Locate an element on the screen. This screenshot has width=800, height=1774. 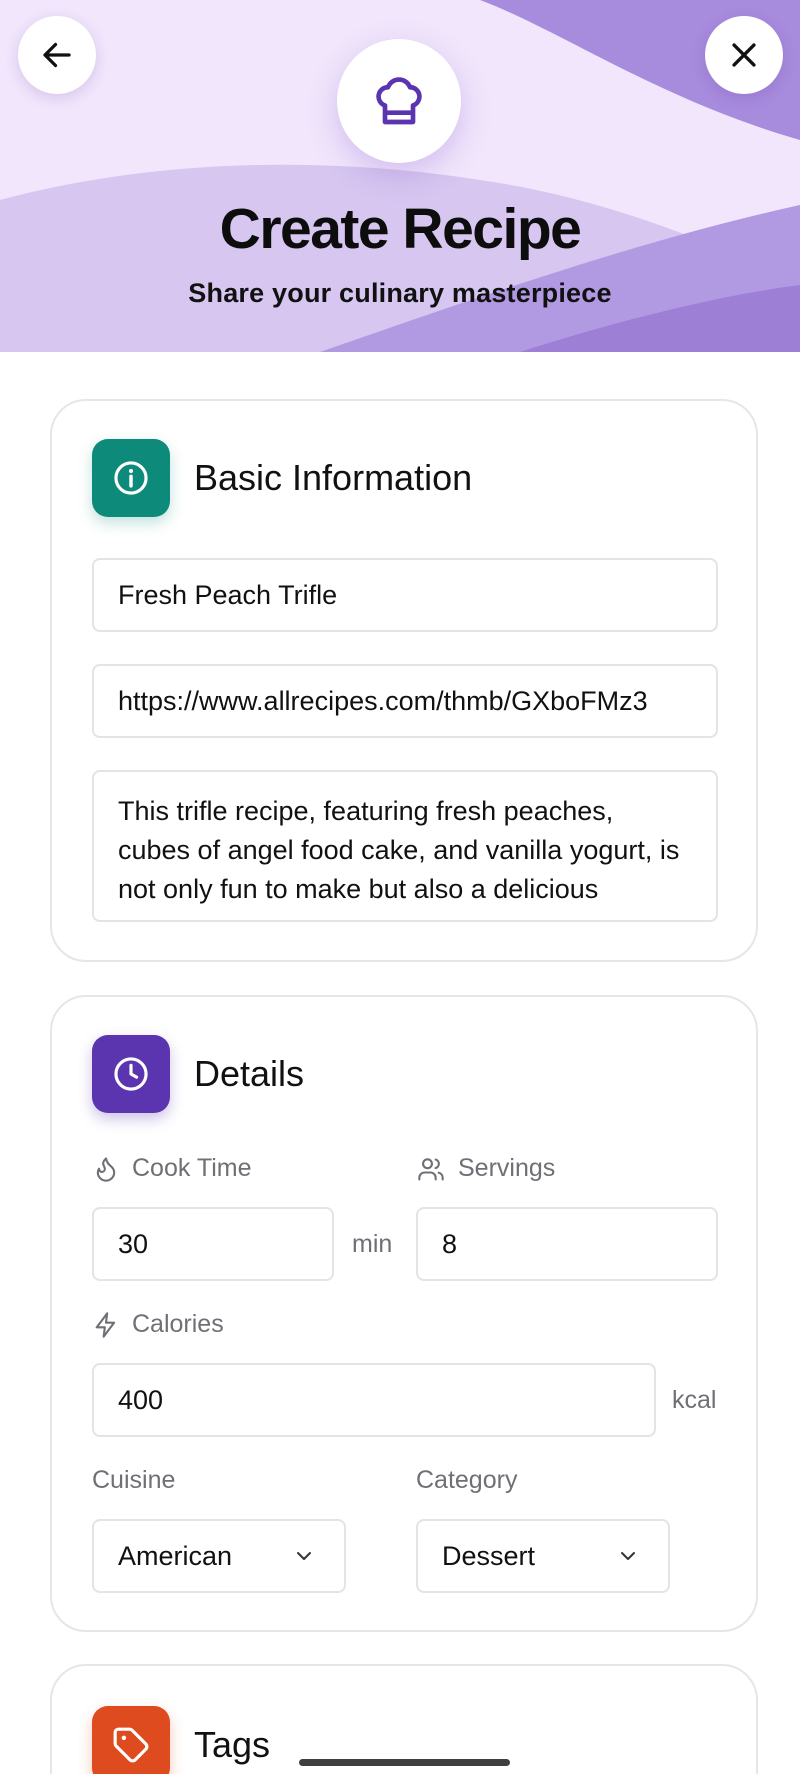
recipe-name-input: Fresh Peach Trifle is located at coordinates (405, 595).